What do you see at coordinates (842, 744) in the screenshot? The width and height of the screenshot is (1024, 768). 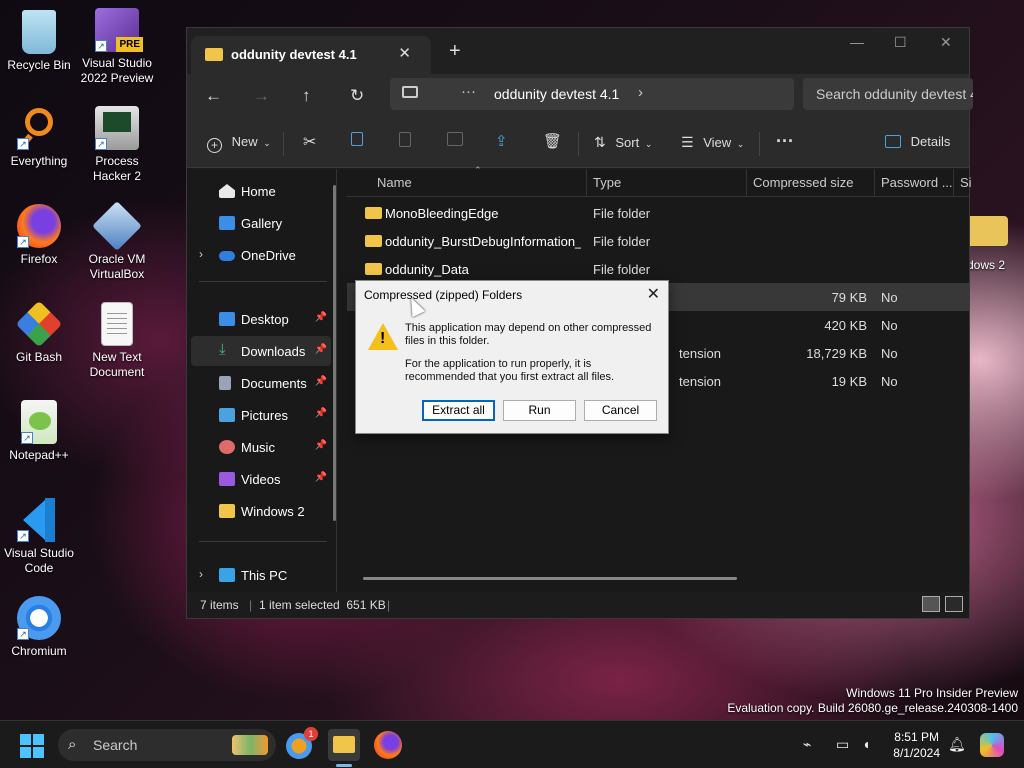 I see `display-icon: ▭` at bounding box center [842, 744].